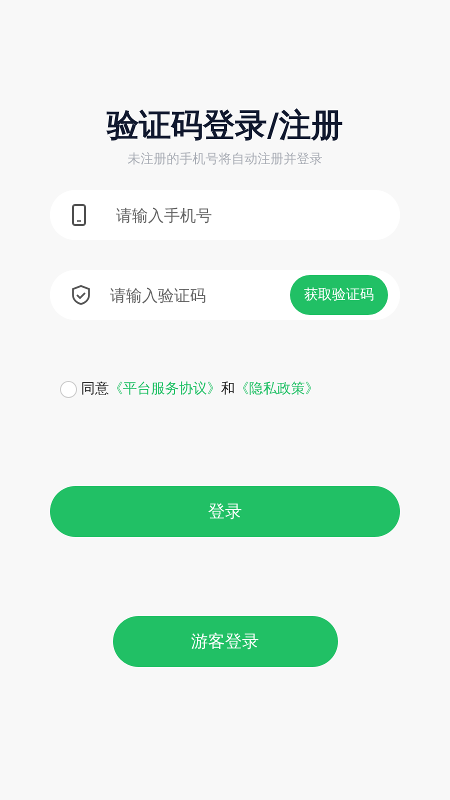  I want to click on agree-checkbox, so click(68, 389).